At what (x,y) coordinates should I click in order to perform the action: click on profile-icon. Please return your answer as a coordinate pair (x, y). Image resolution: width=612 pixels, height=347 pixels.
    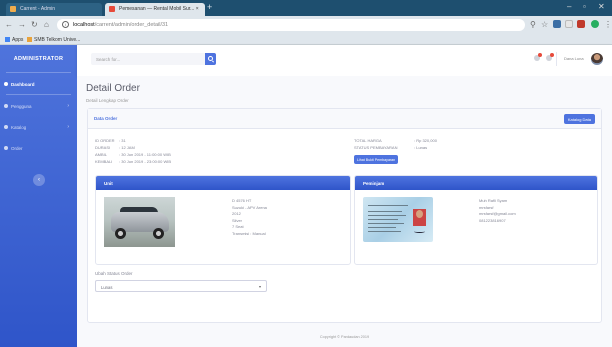
    Looking at the image, I should click on (595, 24).